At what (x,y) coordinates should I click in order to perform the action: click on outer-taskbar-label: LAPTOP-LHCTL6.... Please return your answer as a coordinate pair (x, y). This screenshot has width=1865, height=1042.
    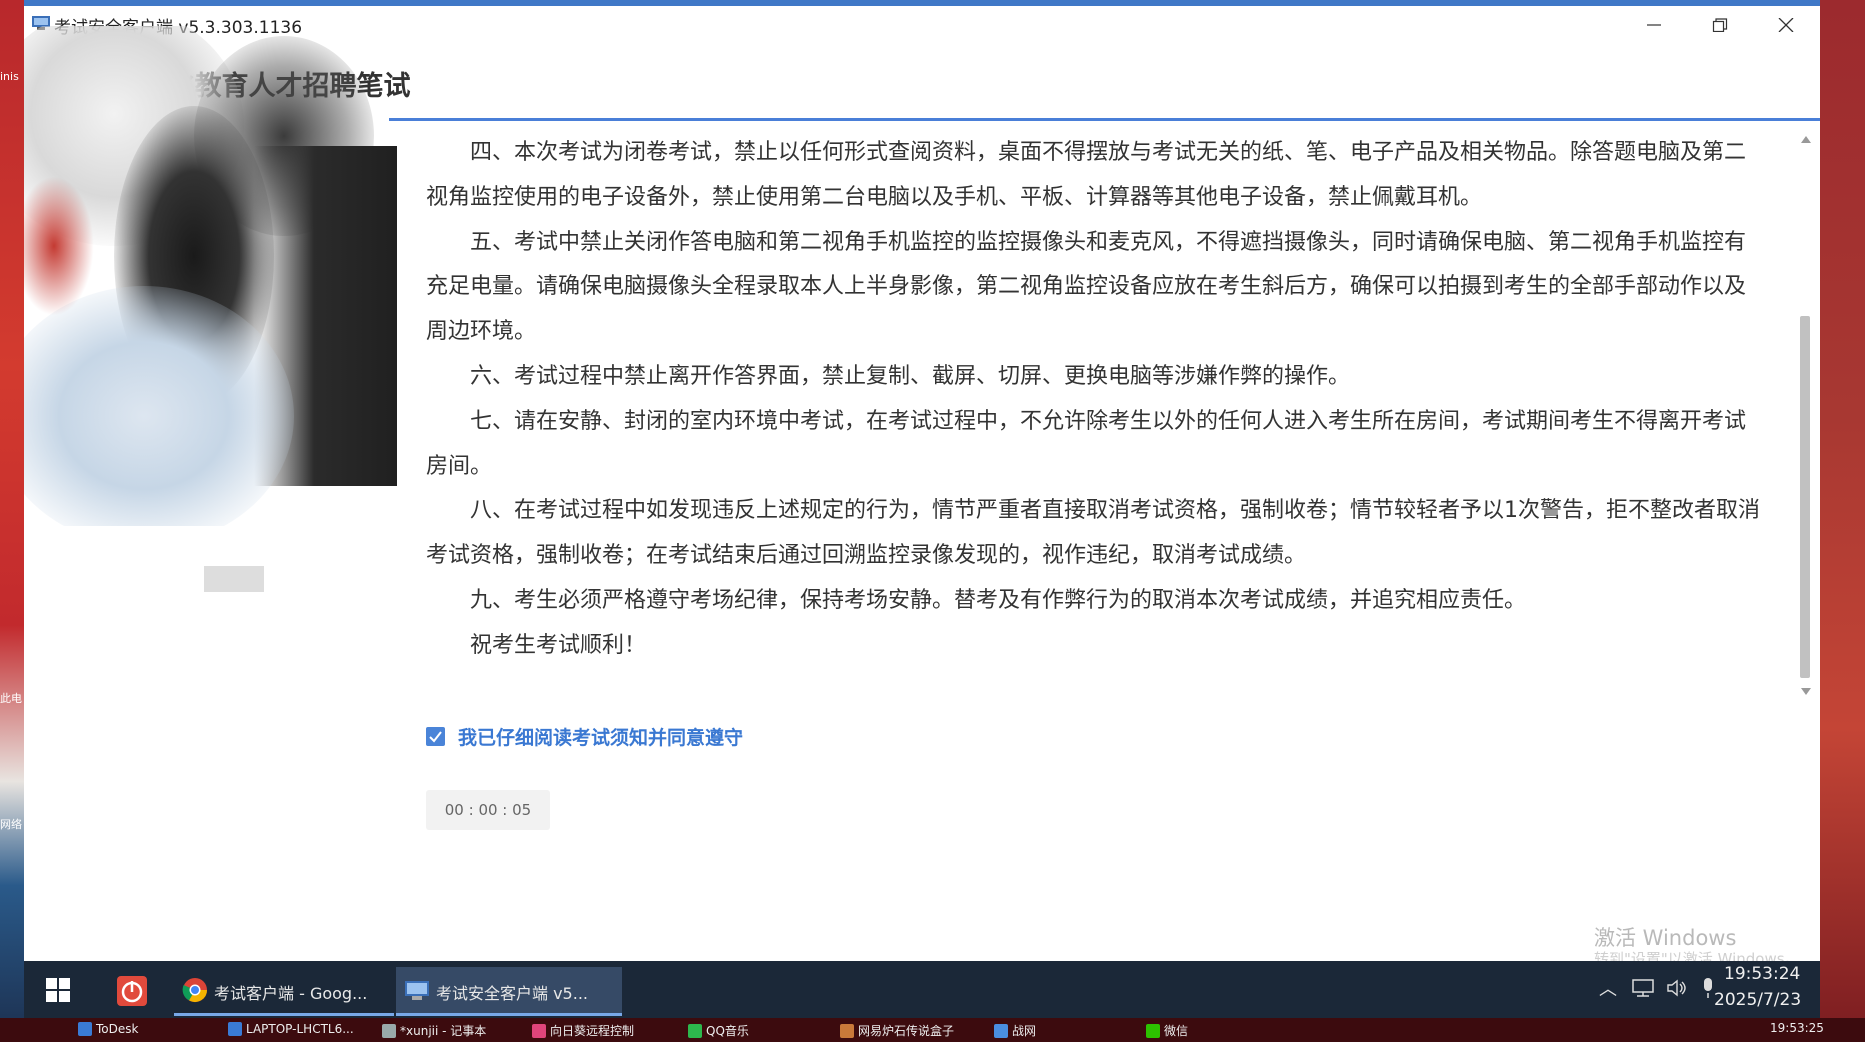
    Looking at the image, I should click on (300, 1029).